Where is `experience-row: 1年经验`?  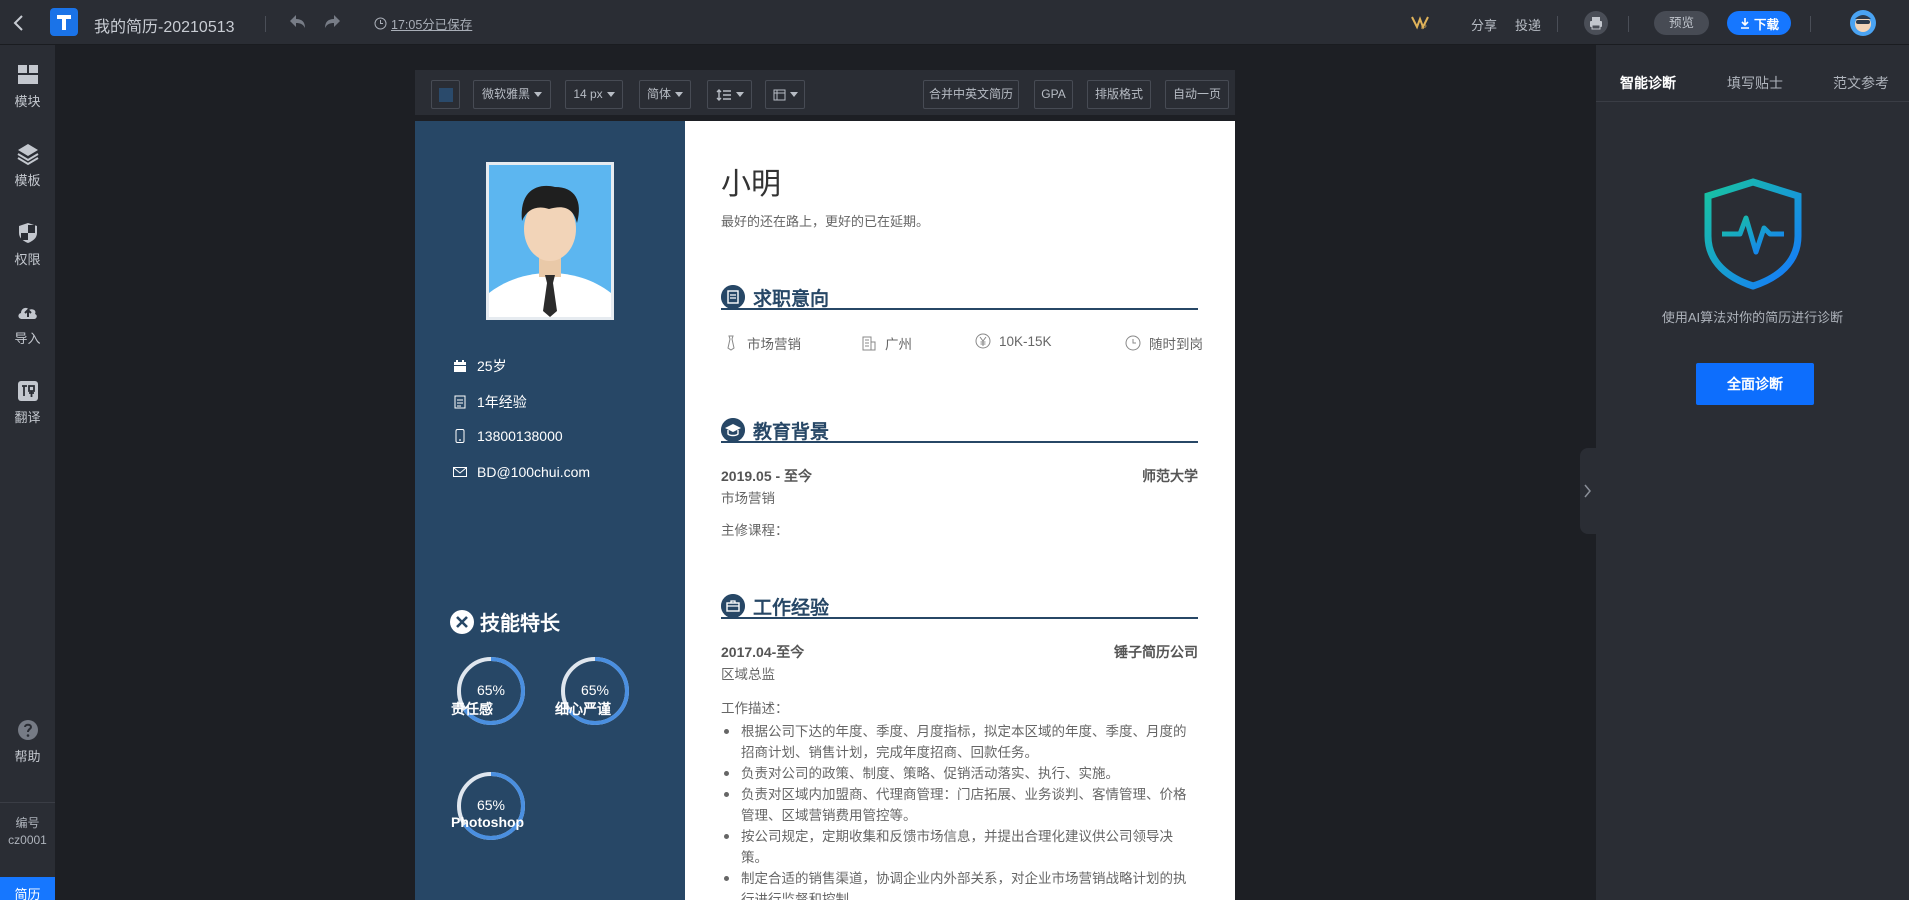
experience-row: 1年经验 is located at coordinates (490, 402).